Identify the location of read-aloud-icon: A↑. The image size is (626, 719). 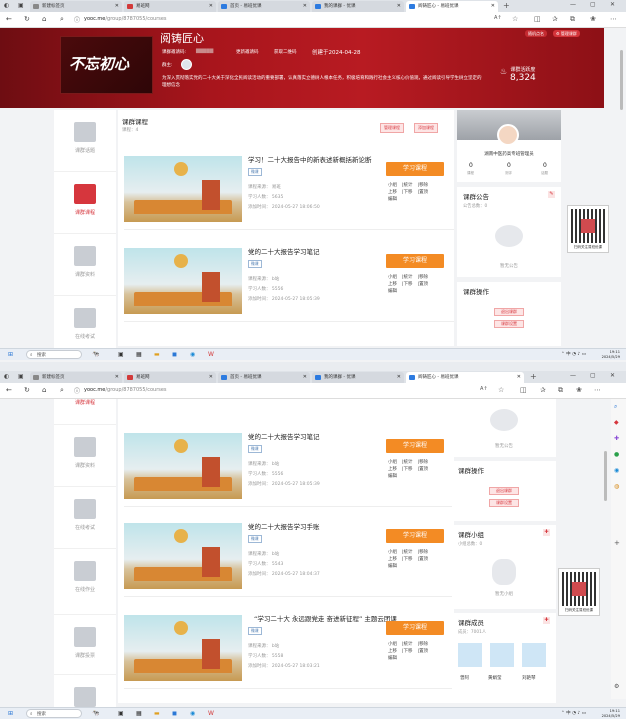
(498, 18).